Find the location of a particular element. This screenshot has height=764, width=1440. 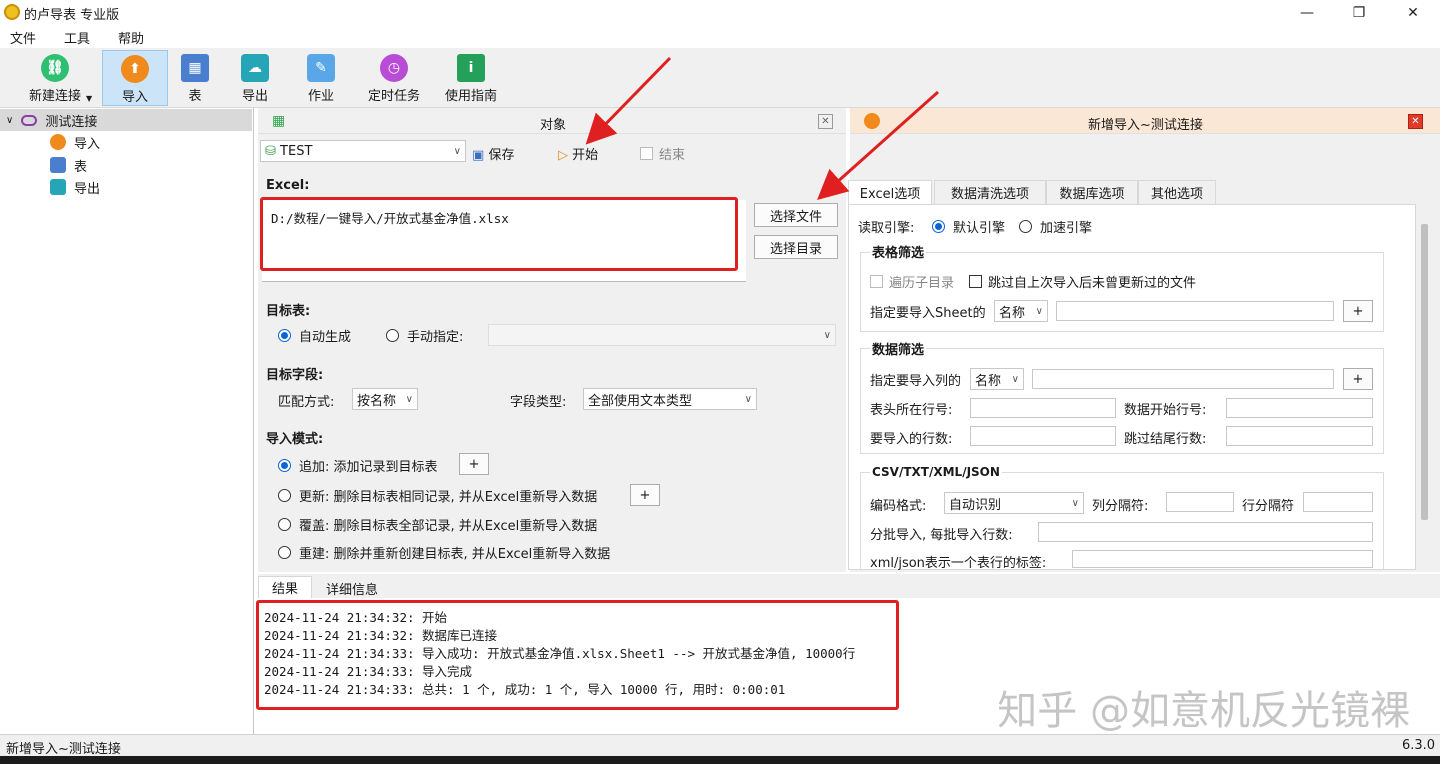

window-title: 的卢导表 专业版 is located at coordinates (72, 15).